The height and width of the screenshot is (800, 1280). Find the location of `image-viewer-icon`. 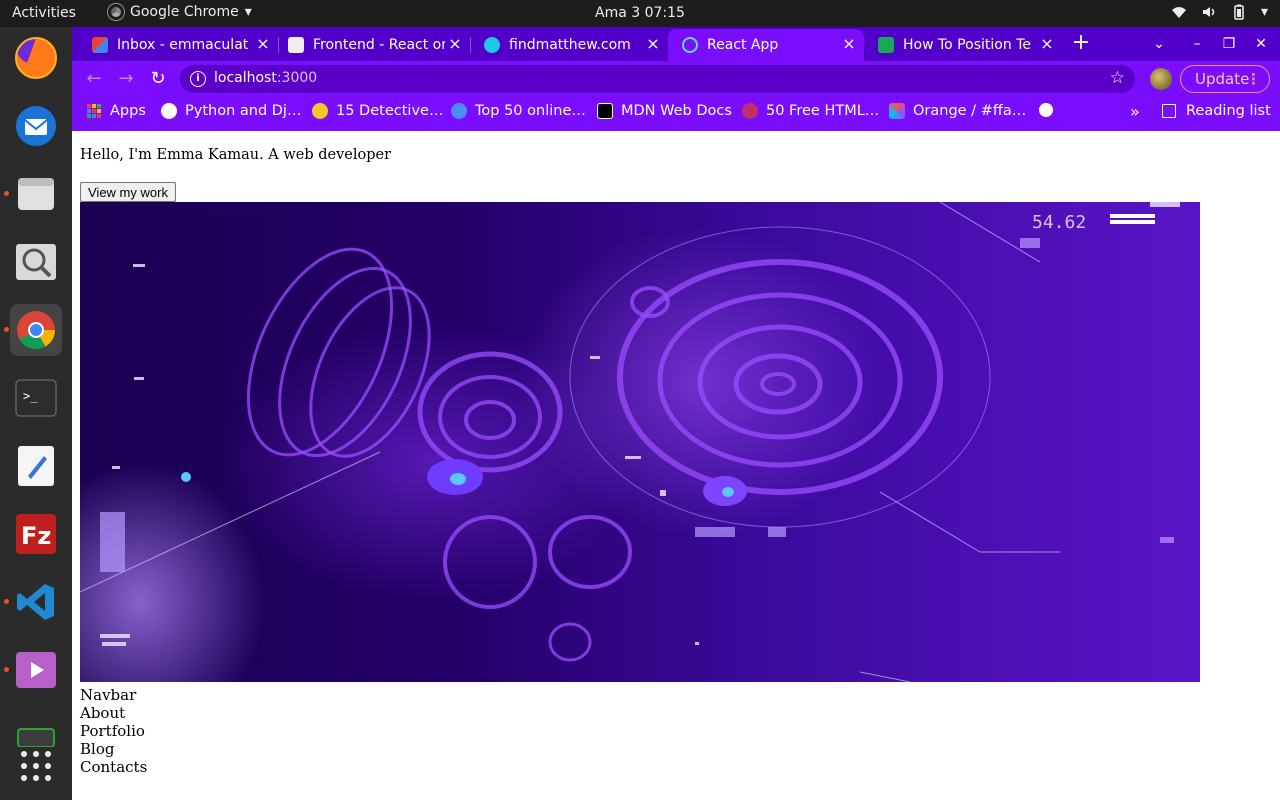

image-viewer-icon is located at coordinates (36, 262).